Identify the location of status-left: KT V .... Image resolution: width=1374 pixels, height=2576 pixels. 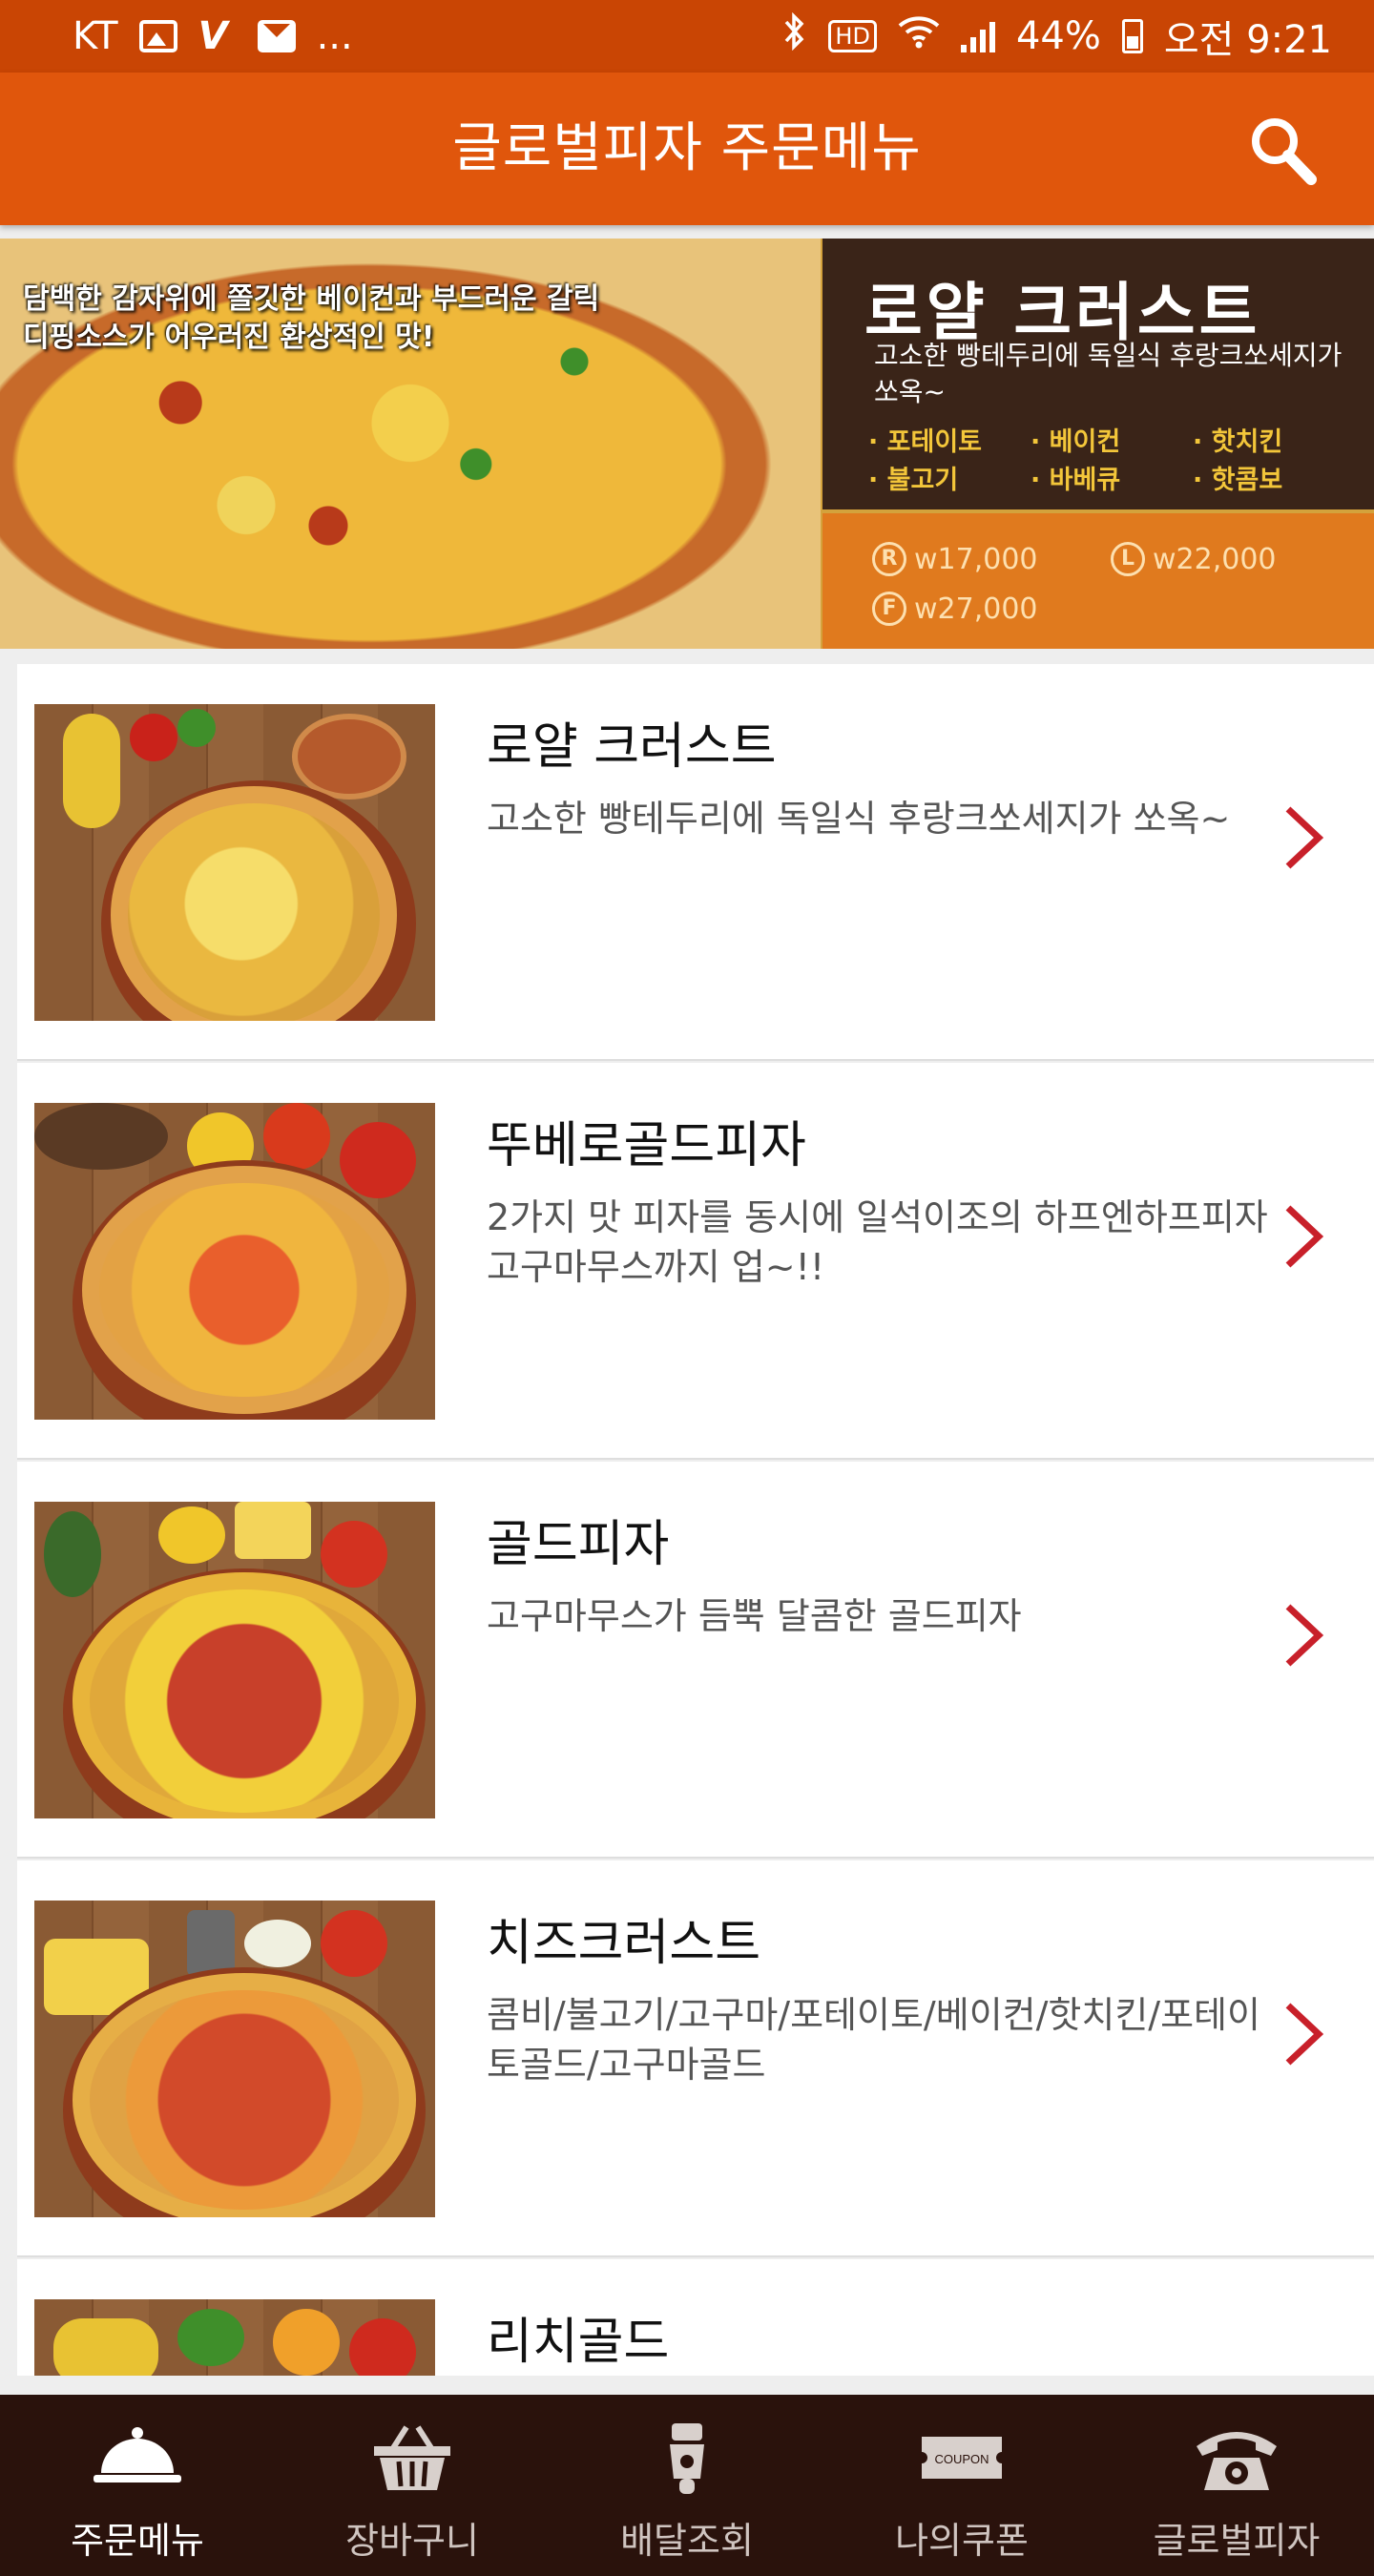
(213, 36).